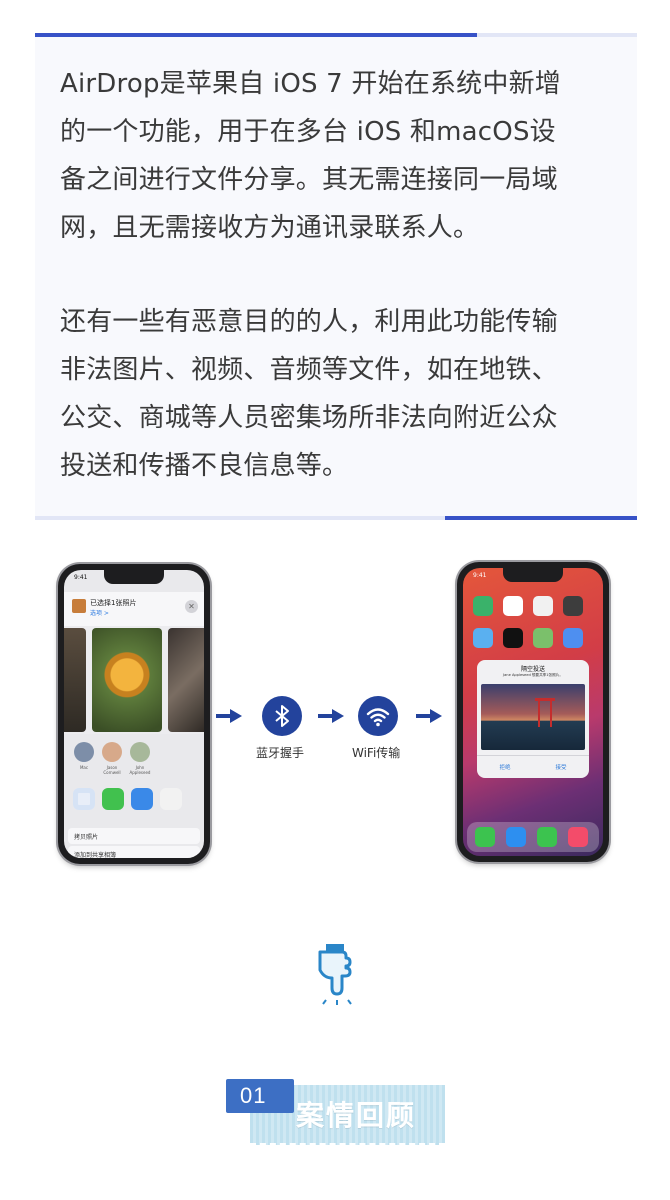 The image size is (670, 1200). What do you see at coordinates (543, 606) in the screenshot?
I see `photos-icon` at bounding box center [543, 606].